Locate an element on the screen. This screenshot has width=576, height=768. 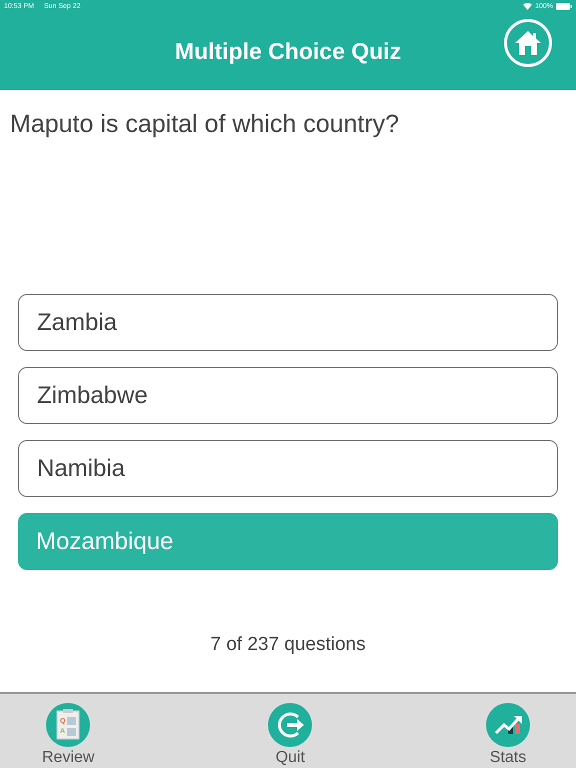
tab-bar-item: Stats is located at coordinates (508, 731).